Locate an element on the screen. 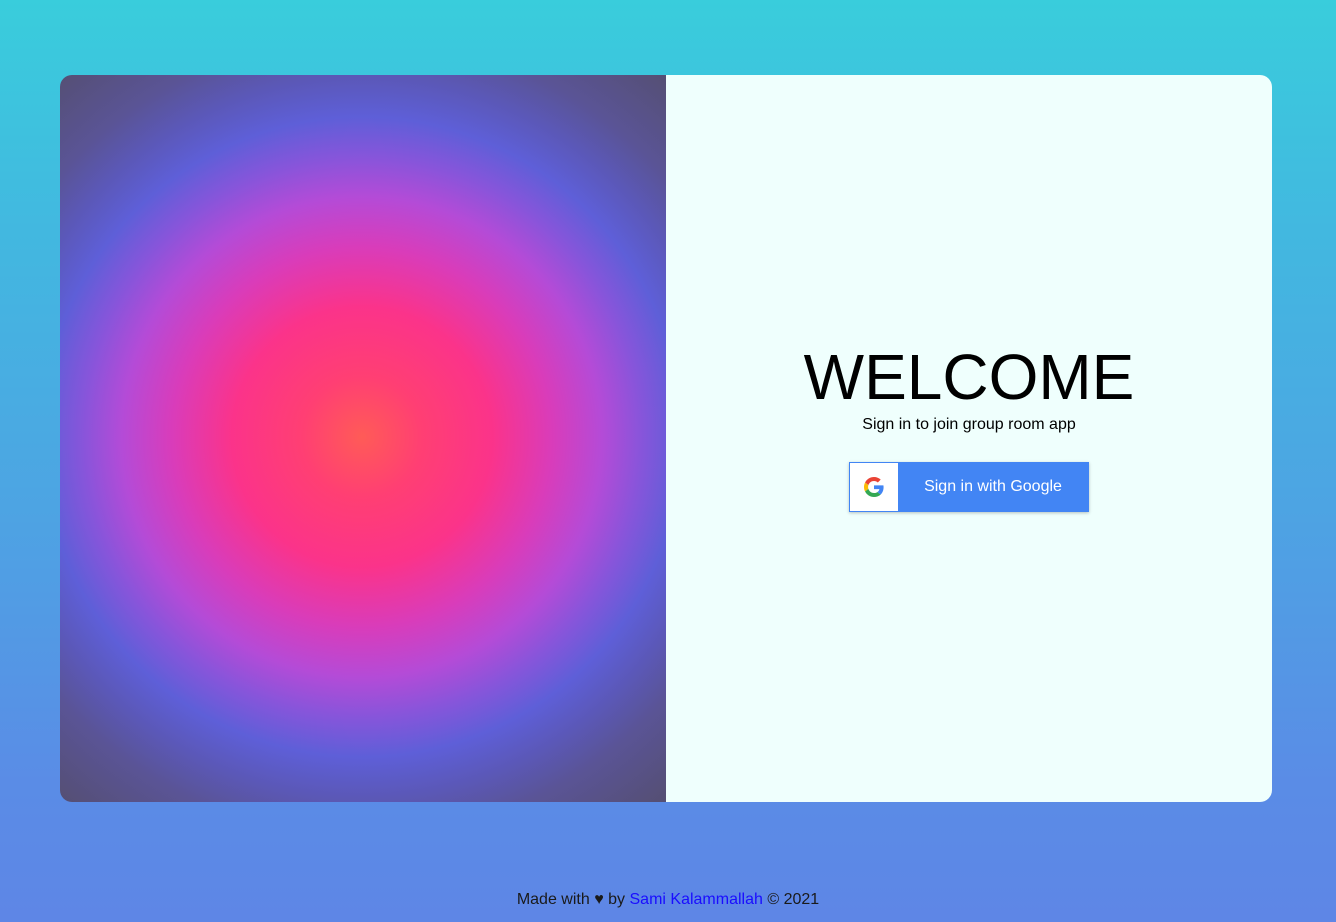 The image size is (1336, 922). welcome-title: WELCOME is located at coordinates (969, 377).